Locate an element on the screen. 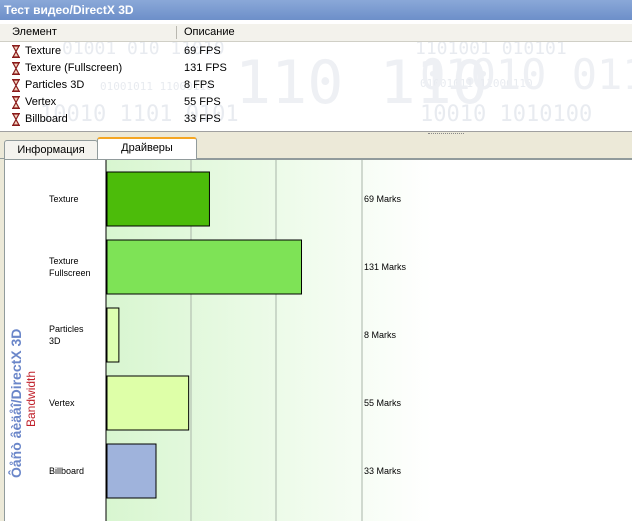  list-column-header: Элемент Описание is located at coordinates (316, 33).